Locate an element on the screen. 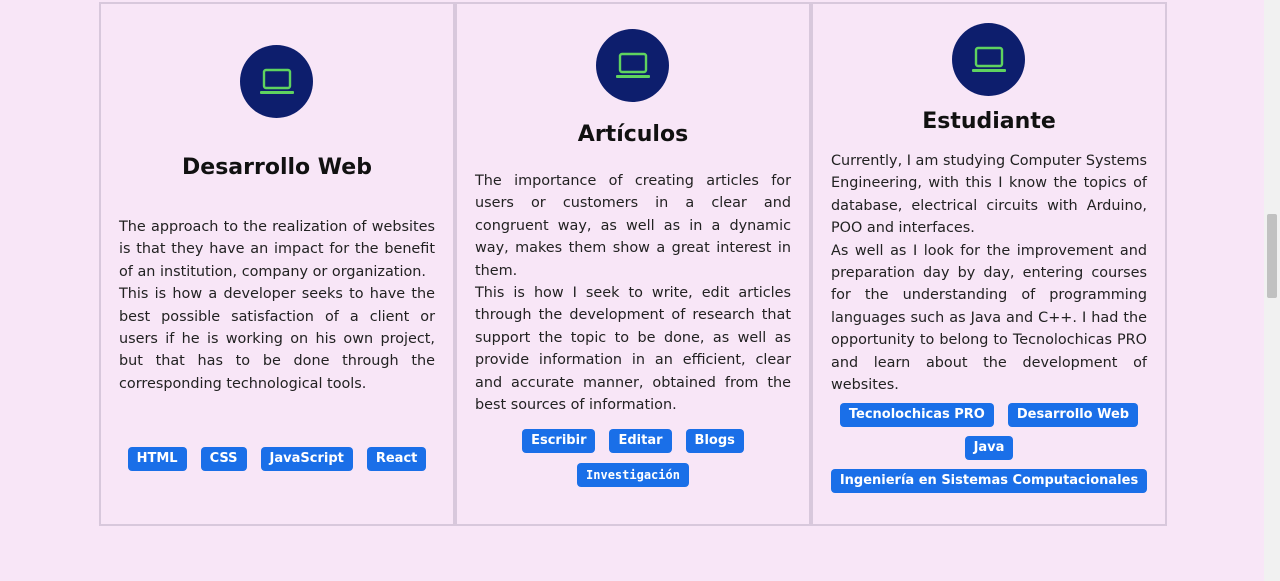 This screenshot has width=1280, height=581. scrollbar-thumb is located at coordinates (1272, 256).